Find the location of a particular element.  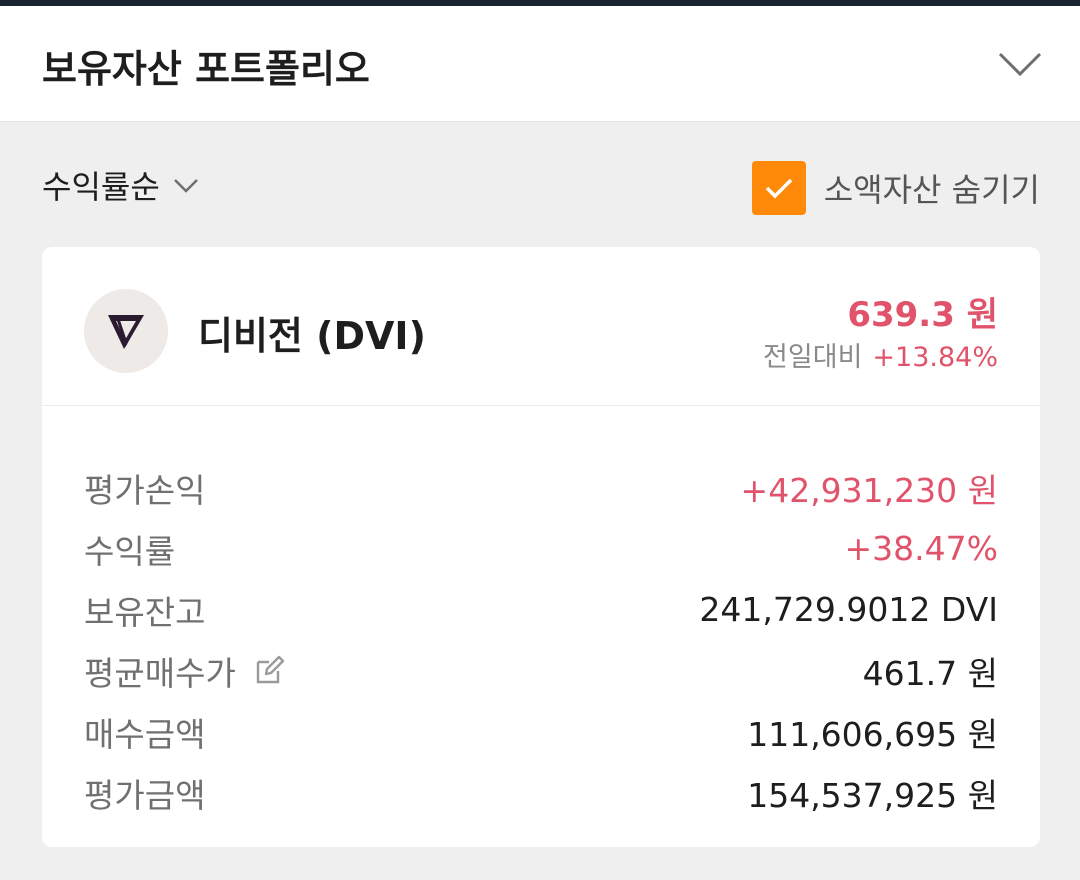

detail-label: 매수금액 is located at coordinates (145, 734).